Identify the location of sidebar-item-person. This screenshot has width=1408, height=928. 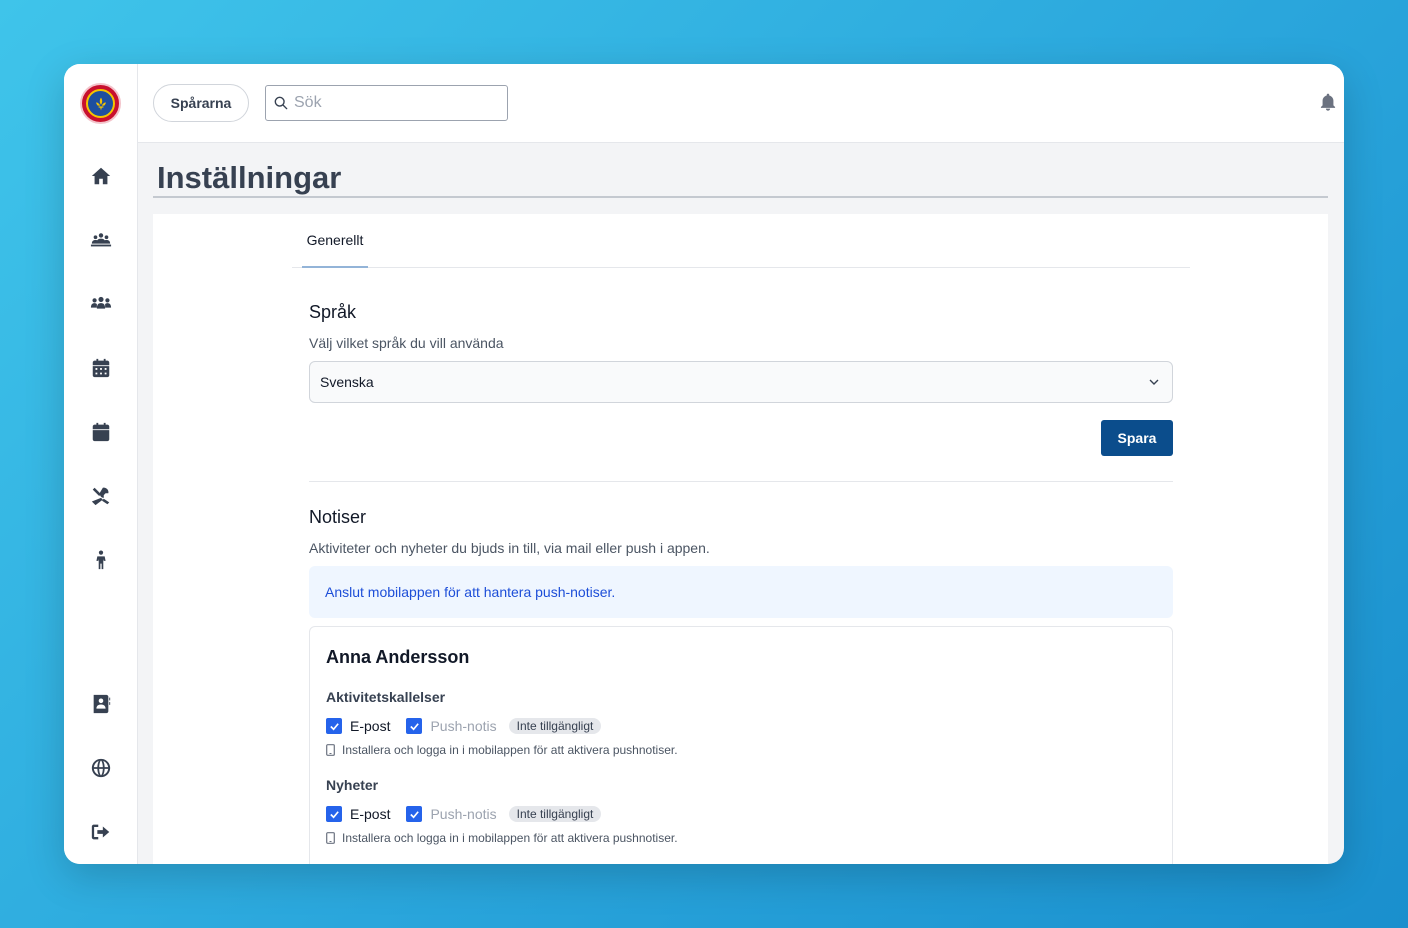
(101, 560).